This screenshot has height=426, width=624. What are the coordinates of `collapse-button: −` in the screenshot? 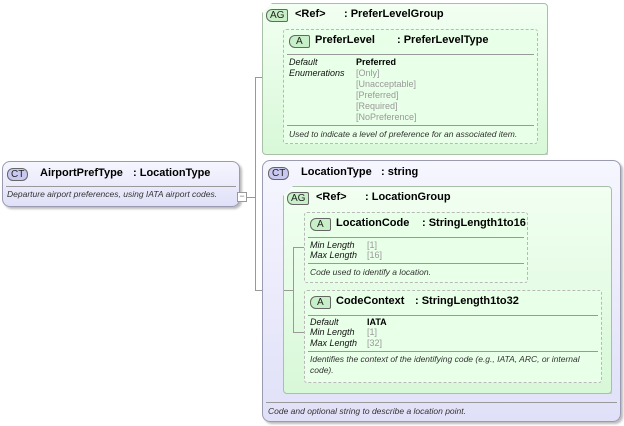 It's located at (242, 197).